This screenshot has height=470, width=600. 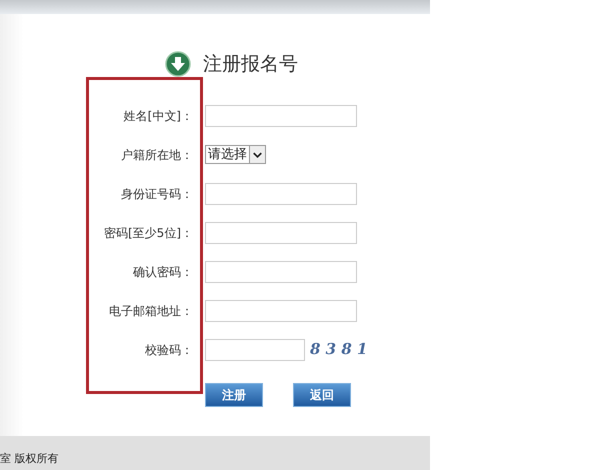 What do you see at coordinates (339, 349) in the screenshot?
I see `captcha-code: 8 3 8 1` at bounding box center [339, 349].